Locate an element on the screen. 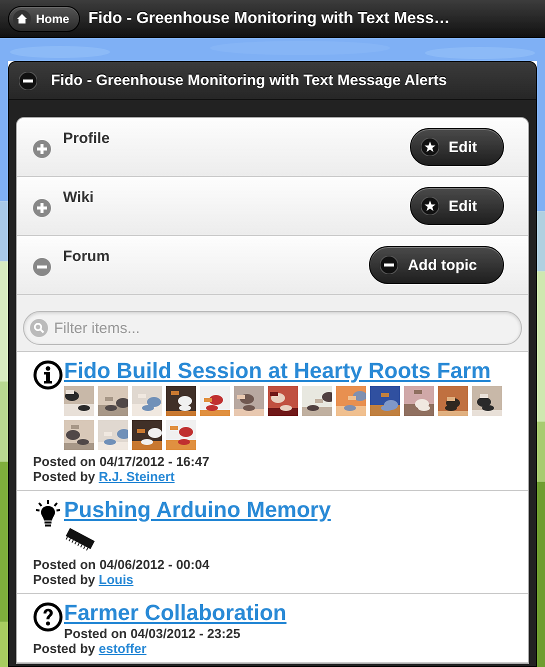  info-icon is located at coordinates (48, 375).